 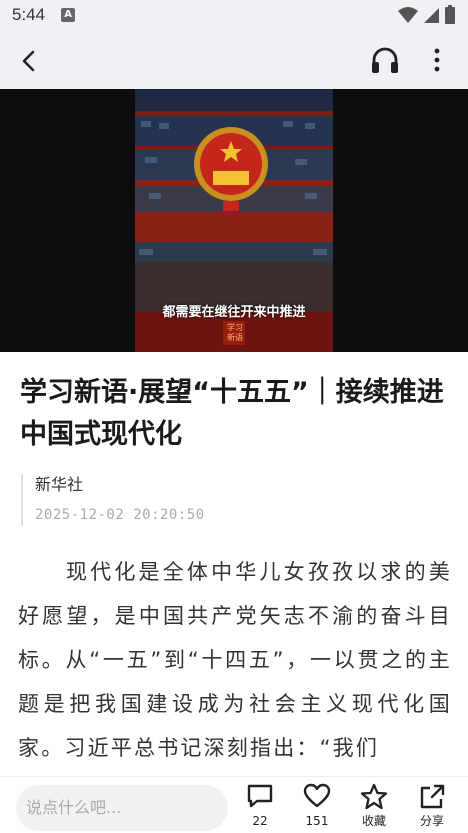 I want to click on article-source: 新华社, so click(x=59, y=484).